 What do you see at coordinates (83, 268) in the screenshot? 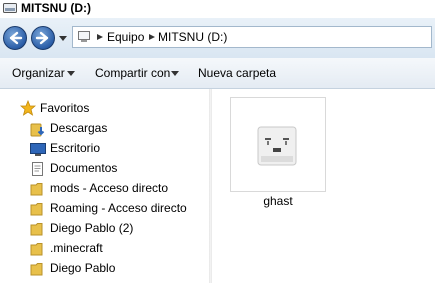
I see `sidebar-item-label: Diego Pablo` at bounding box center [83, 268].